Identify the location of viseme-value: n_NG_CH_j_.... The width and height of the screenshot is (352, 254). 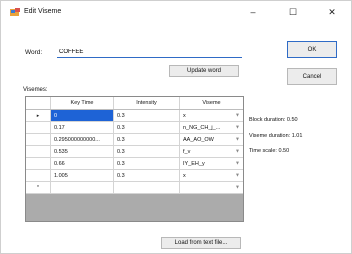
(202, 127).